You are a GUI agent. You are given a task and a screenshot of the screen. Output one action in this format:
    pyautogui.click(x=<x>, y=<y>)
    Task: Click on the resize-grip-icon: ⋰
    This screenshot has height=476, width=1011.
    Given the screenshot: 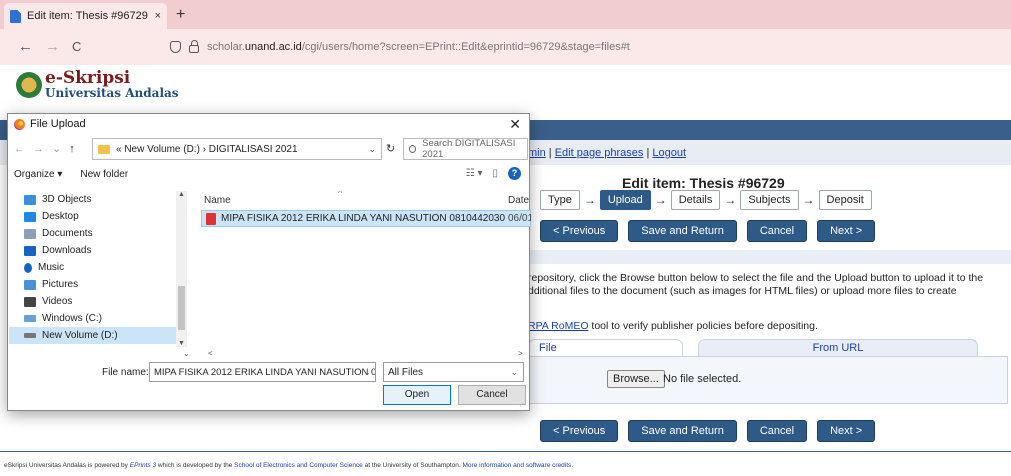 What is the action you would take?
    pyautogui.click(x=523, y=403)
    